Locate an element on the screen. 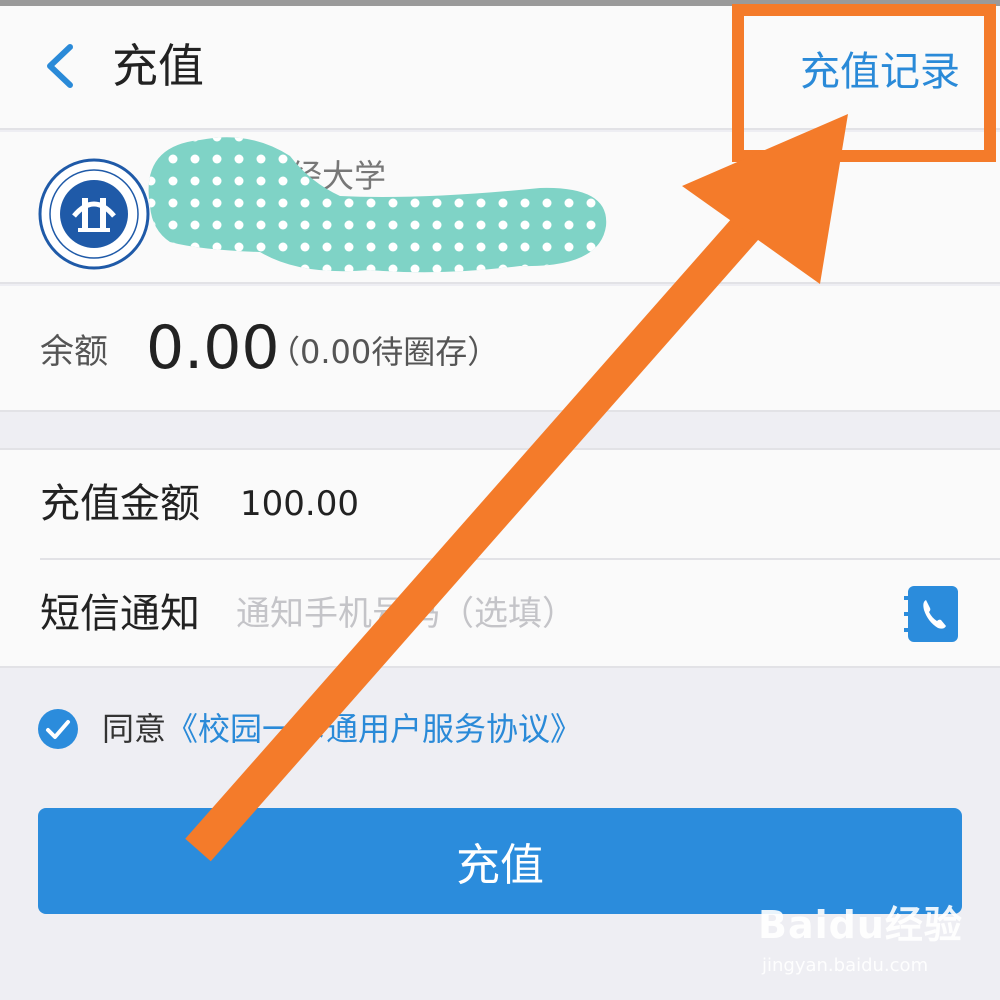 The height and width of the screenshot is (1000, 1000). phone-number-input is located at coordinates (546, 614).